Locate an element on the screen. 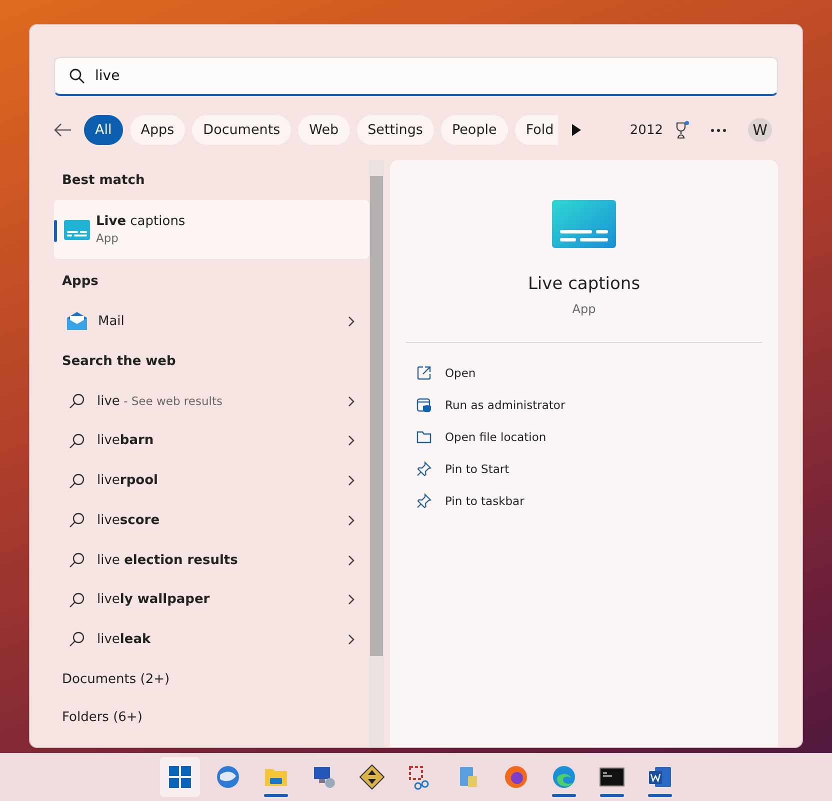 Image resolution: width=832 pixels, height=801 pixels. filter-tab: All is located at coordinates (103, 130).